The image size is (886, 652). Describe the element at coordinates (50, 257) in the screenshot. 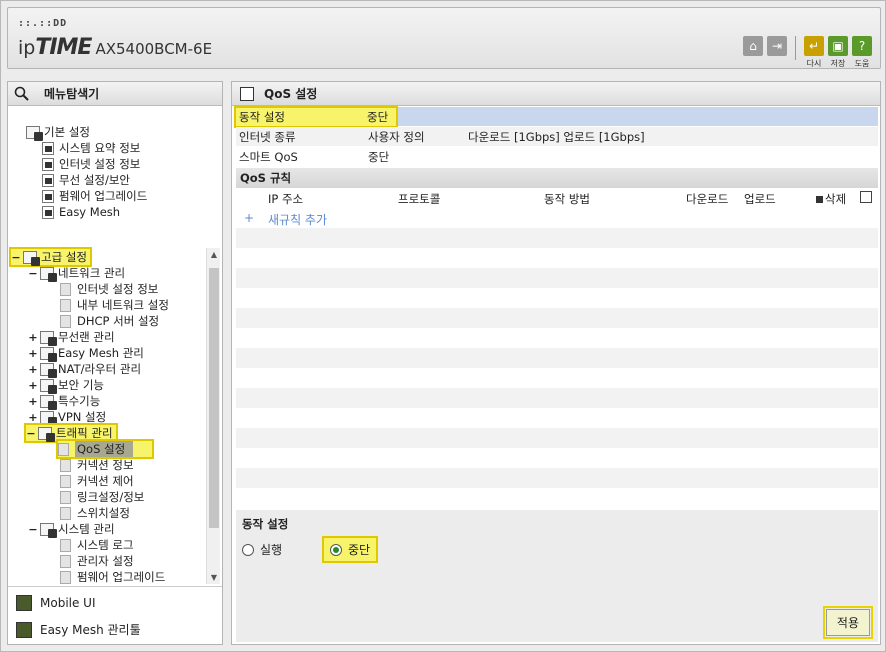

I see `tree-advanced-settings: − 고급 설정` at that location.